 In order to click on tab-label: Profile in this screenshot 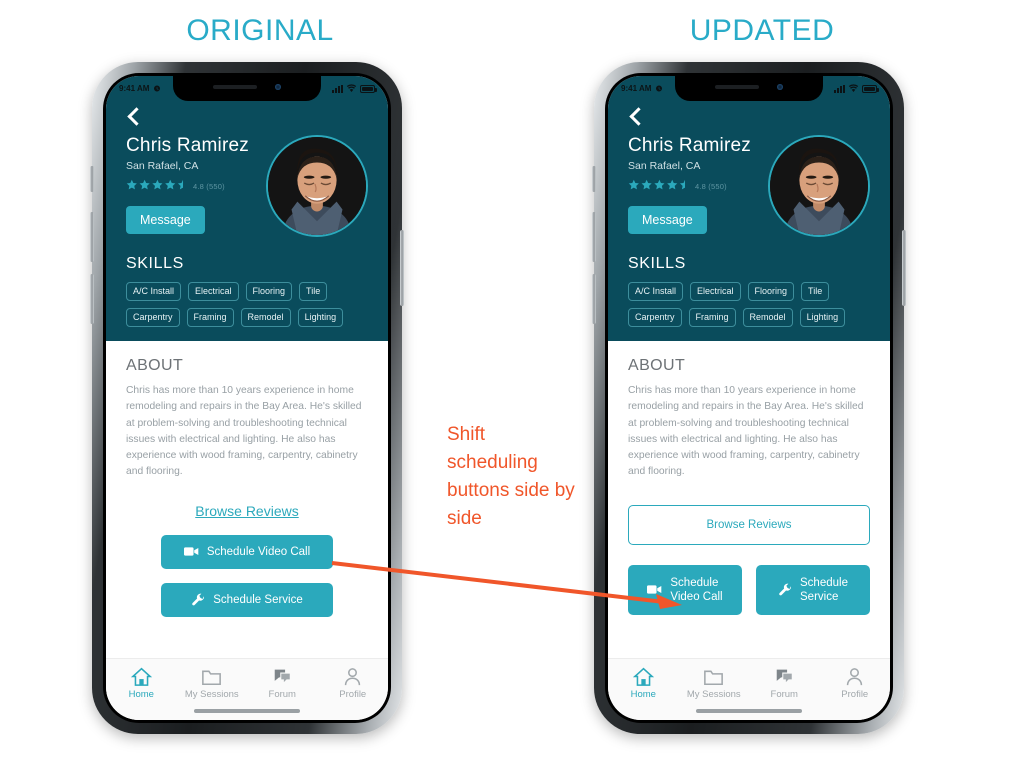, I will do `click(353, 694)`.